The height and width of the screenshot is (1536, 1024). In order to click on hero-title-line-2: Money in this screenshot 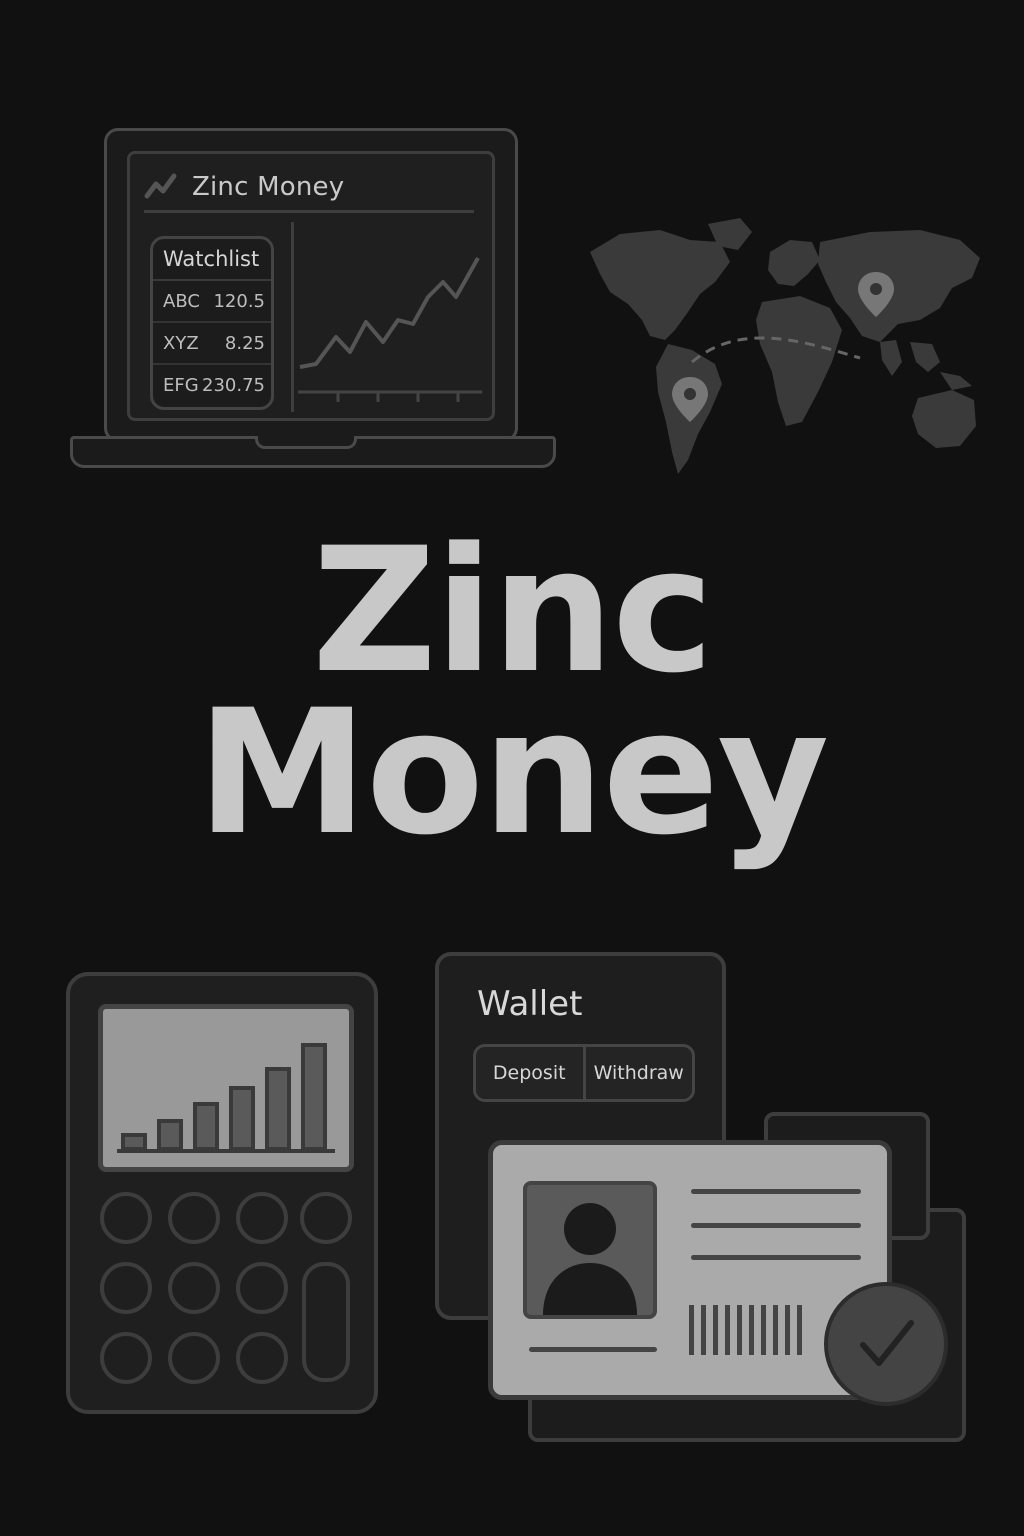, I will do `click(513, 772)`.